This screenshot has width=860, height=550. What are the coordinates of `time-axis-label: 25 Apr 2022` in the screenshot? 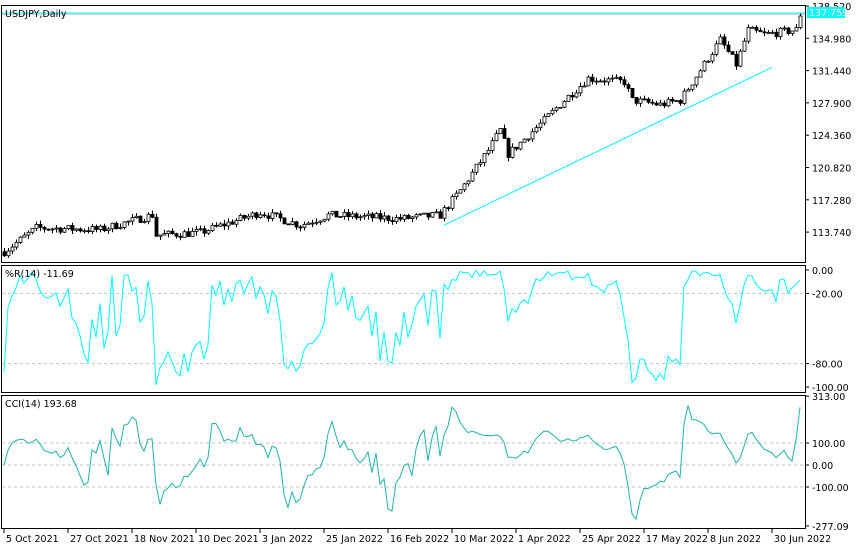 It's located at (611, 539).